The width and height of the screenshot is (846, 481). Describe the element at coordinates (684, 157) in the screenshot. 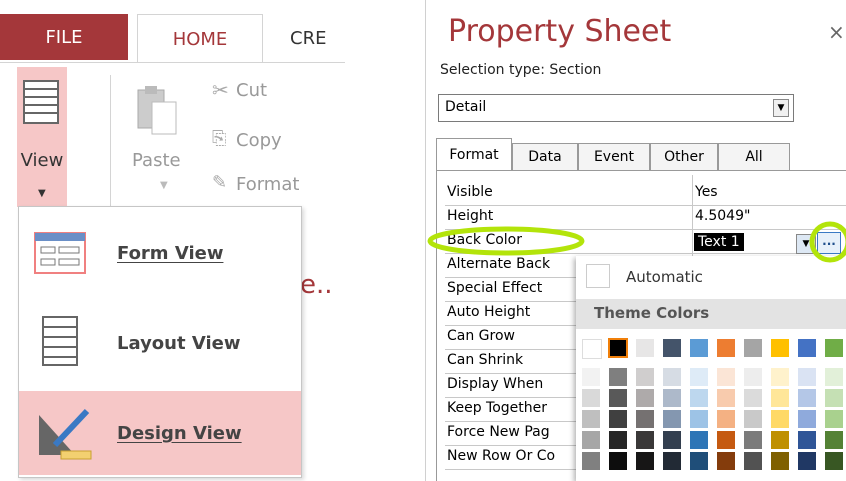

I see `tab-other: Other` at that location.